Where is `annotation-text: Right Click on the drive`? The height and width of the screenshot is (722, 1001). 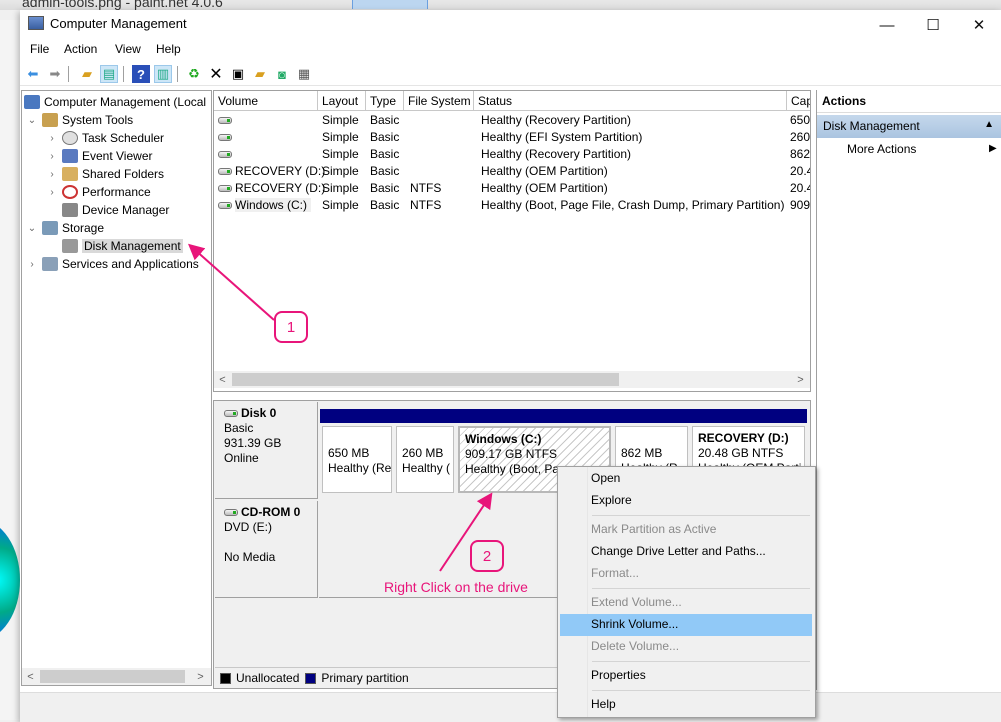 annotation-text: Right Click on the drive is located at coordinates (456, 587).